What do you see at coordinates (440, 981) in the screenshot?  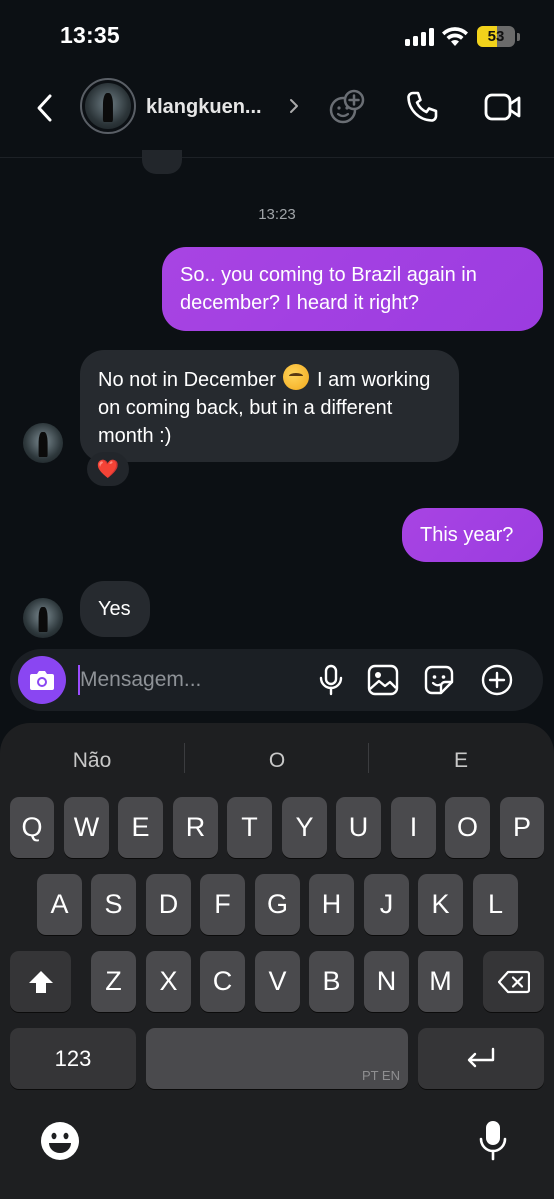 I see `key-m: M` at bounding box center [440, 981].